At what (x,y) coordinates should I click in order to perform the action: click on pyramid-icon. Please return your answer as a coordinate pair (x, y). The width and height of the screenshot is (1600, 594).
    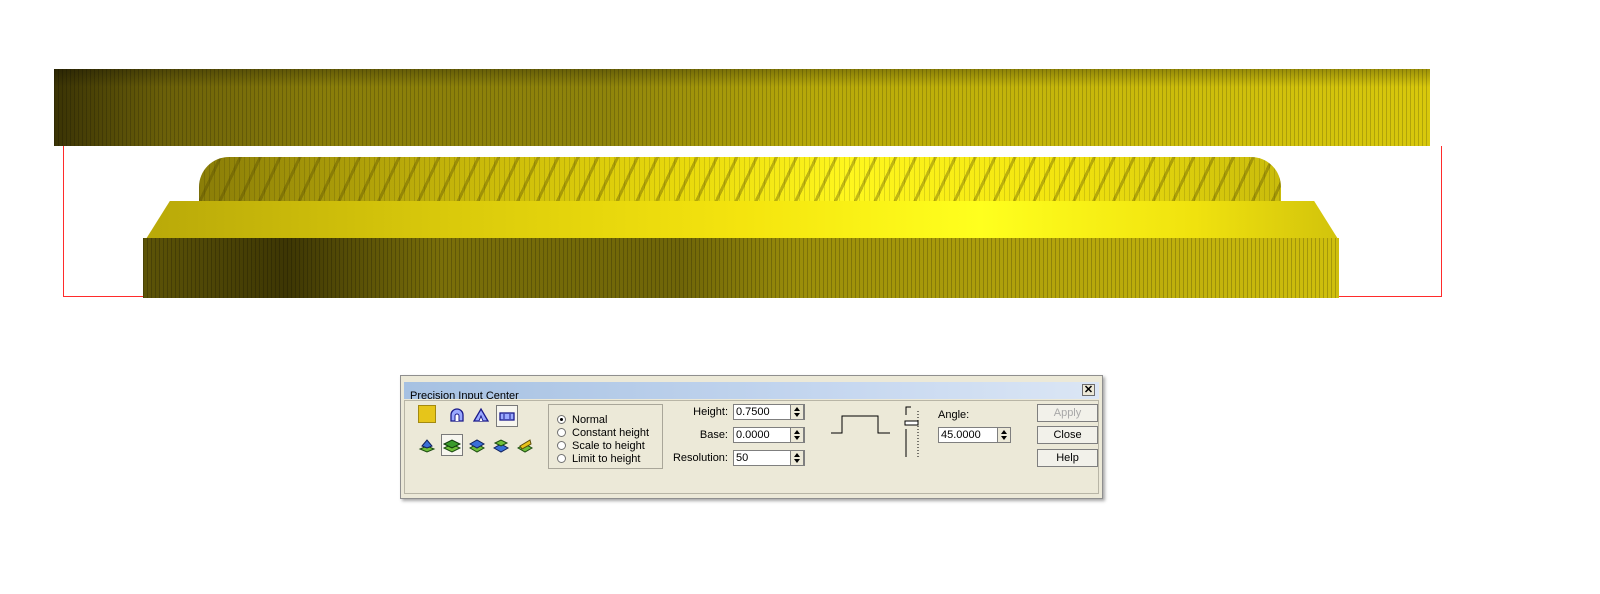
    Looking at the image, I should click on (481, 415).